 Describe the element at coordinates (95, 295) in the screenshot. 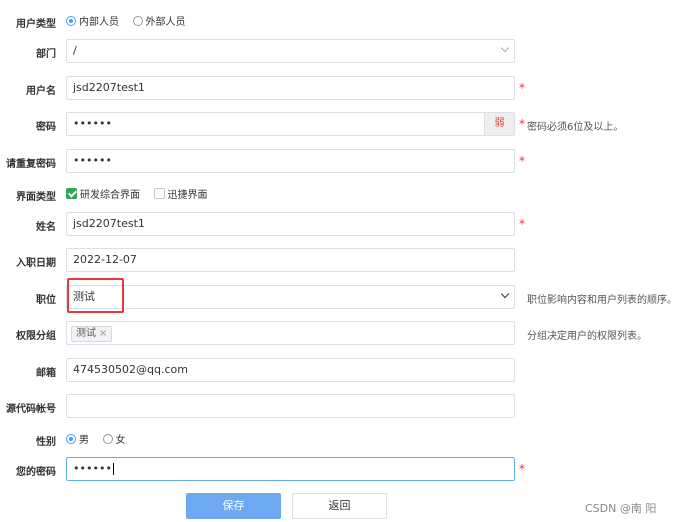

I see `annotation-highlight-box` at that location.